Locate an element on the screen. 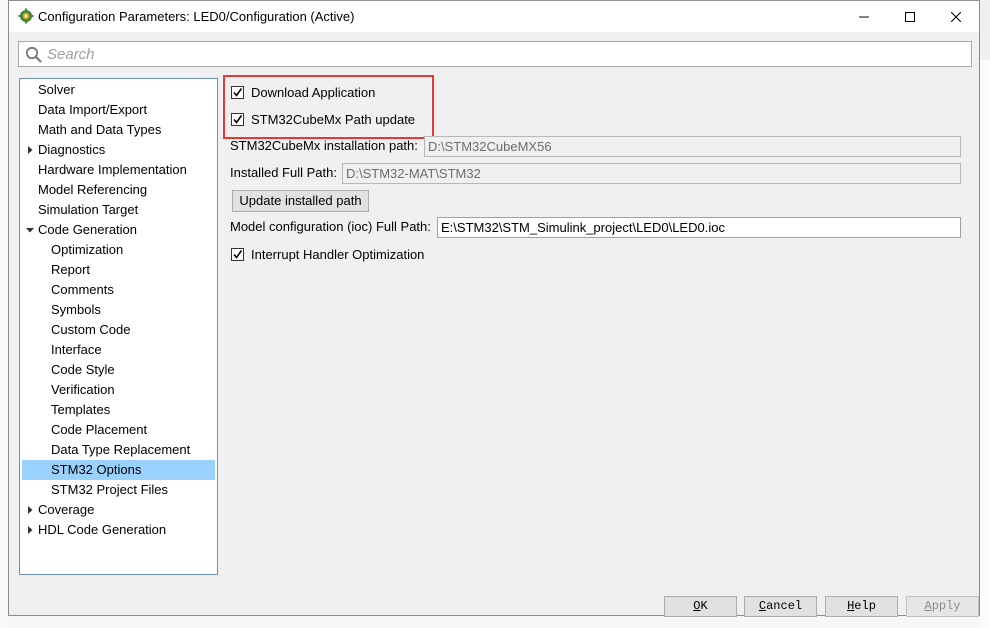 The height and width of the screenshot is (628, 990). interrupt-handler-checkbox is located at coordinates (237, 254).